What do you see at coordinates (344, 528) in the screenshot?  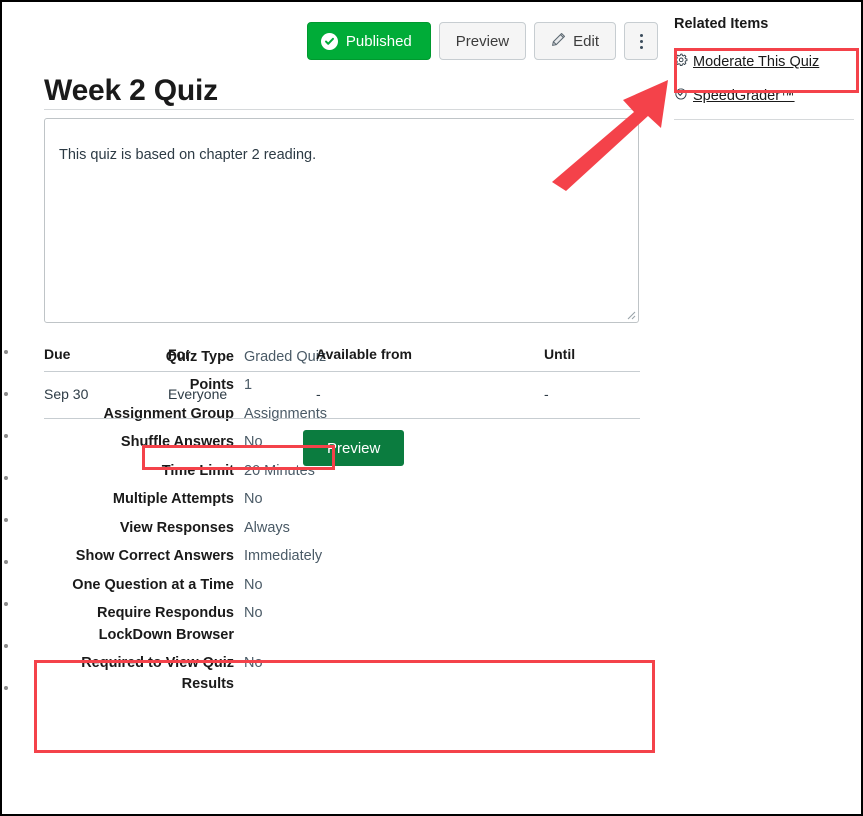 I see `detail-row: View Responses Always` at bounding box center [344, 528].